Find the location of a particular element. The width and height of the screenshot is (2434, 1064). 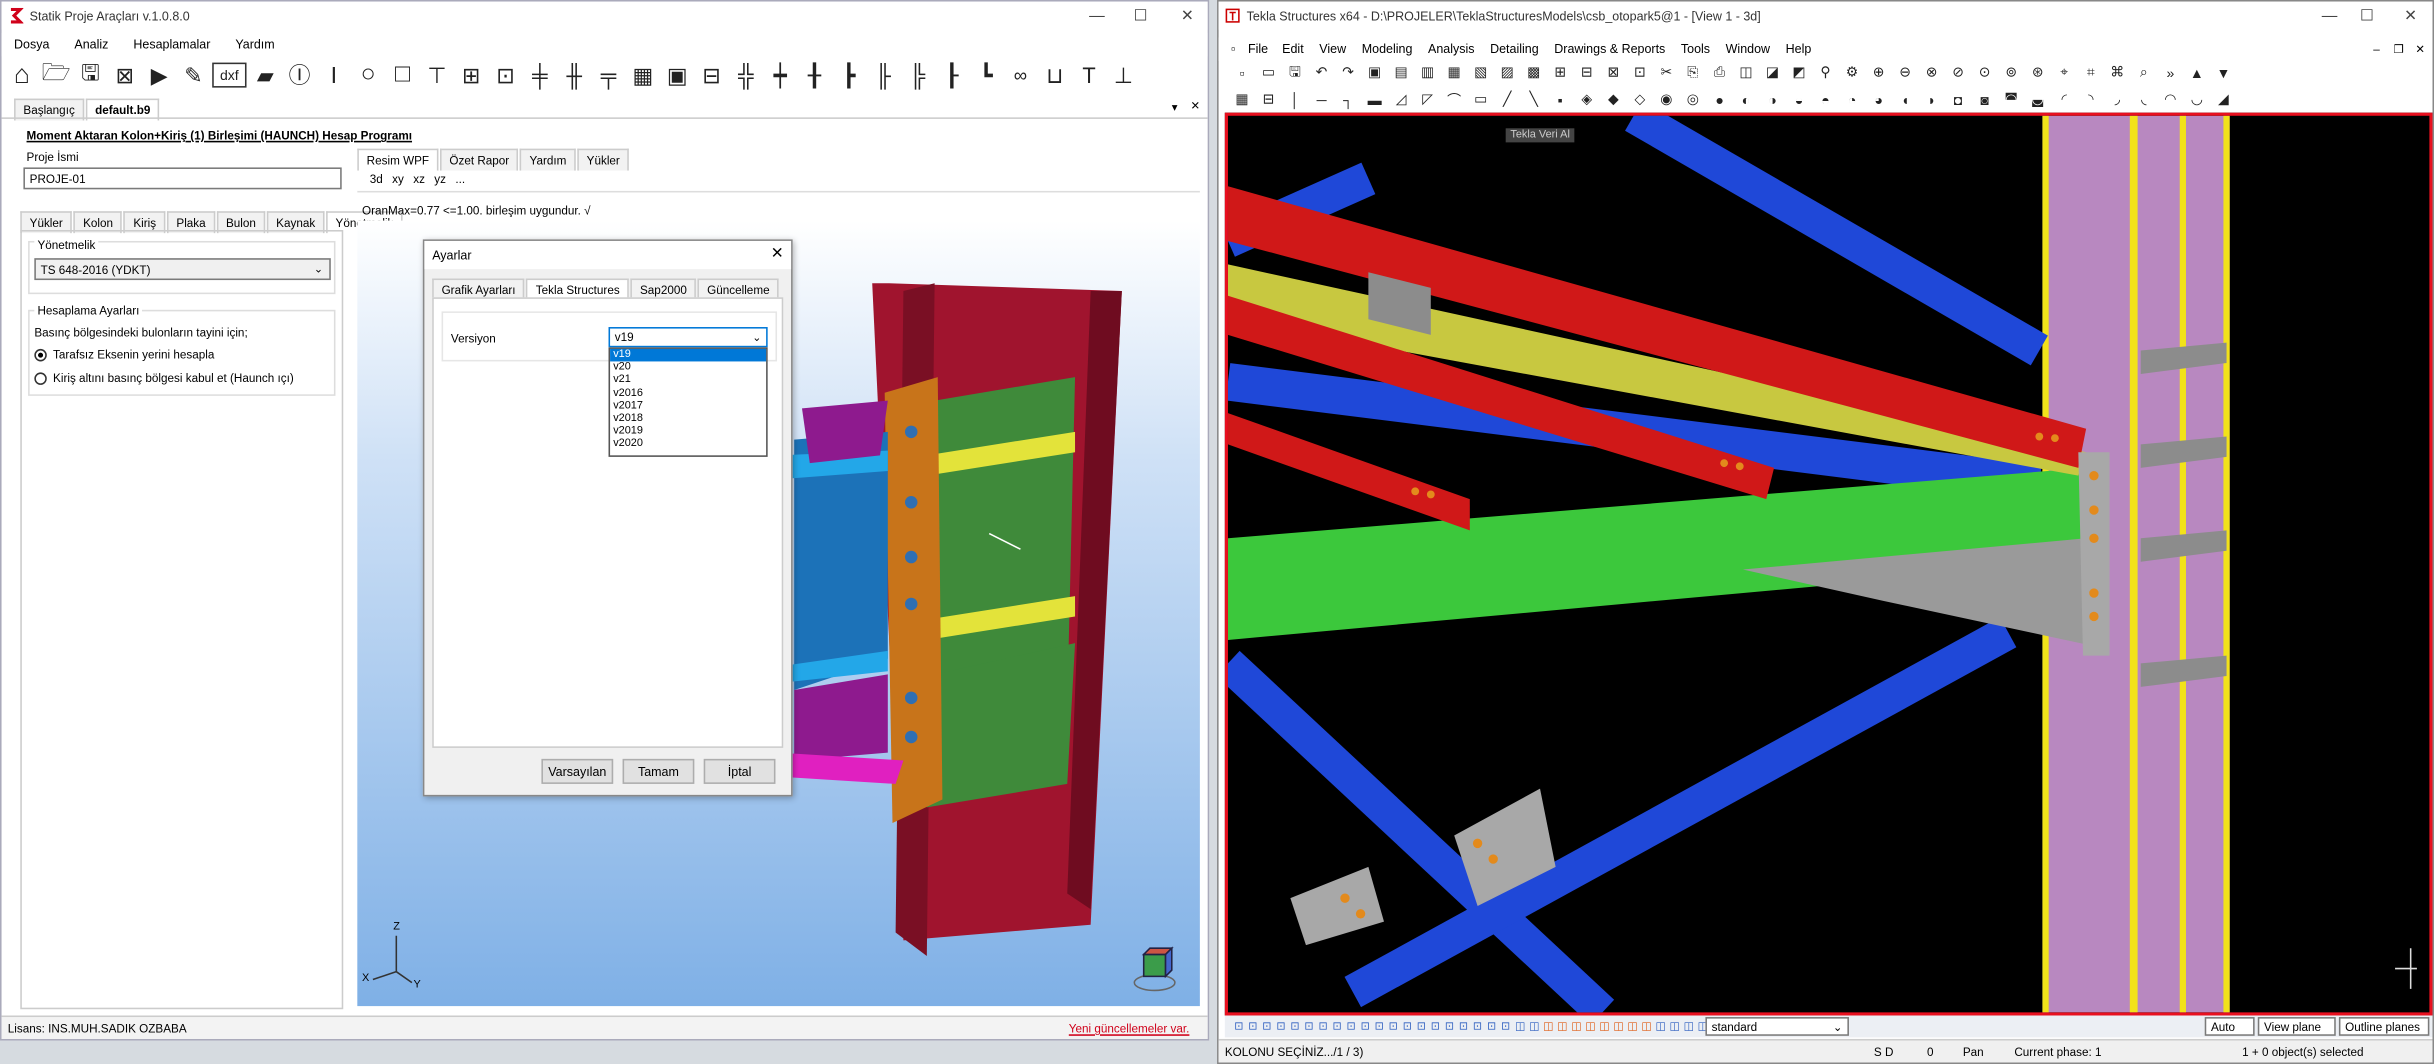

iptal-button: İptal is located at coordinates (739, 771).